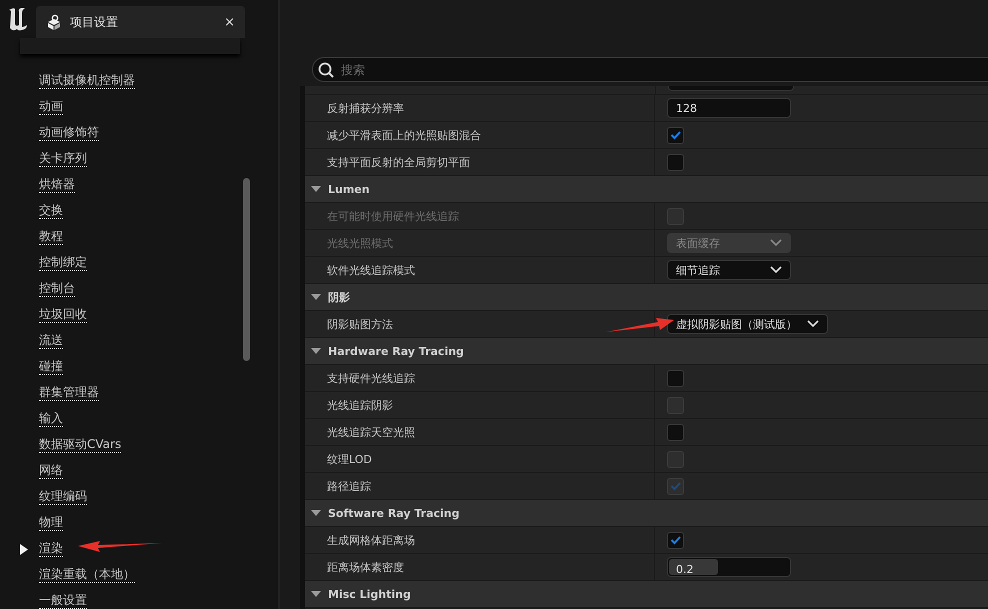 The width and height of the screenshot is (988, 609). Describe the element at coordinates (731, 88) in the screenshot. I see `input-field` at that location.